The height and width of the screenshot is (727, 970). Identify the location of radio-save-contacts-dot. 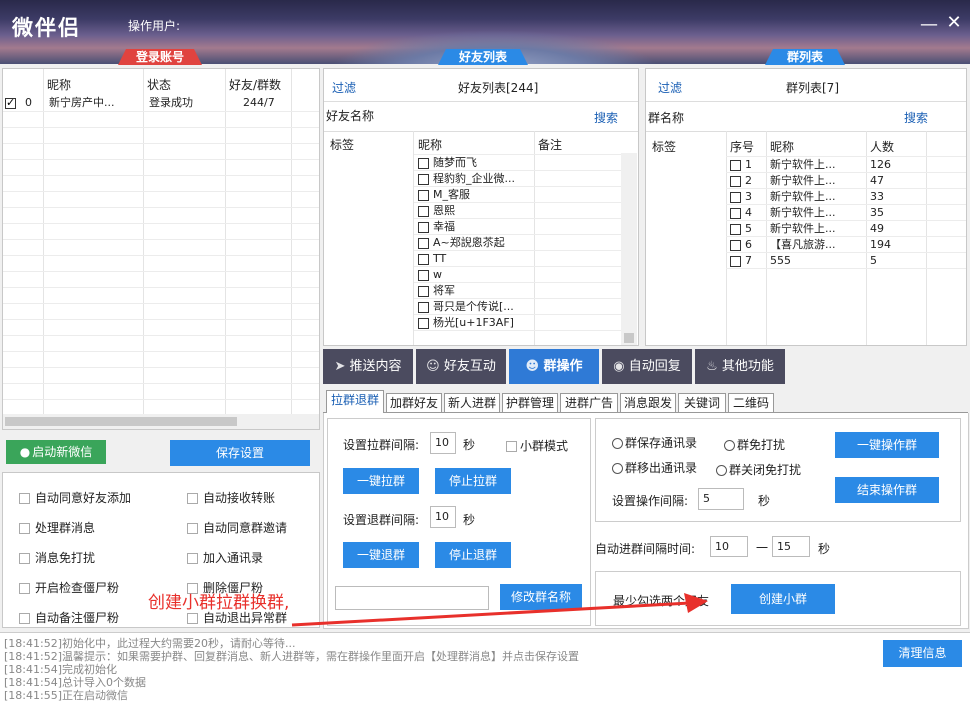
(617, 443).